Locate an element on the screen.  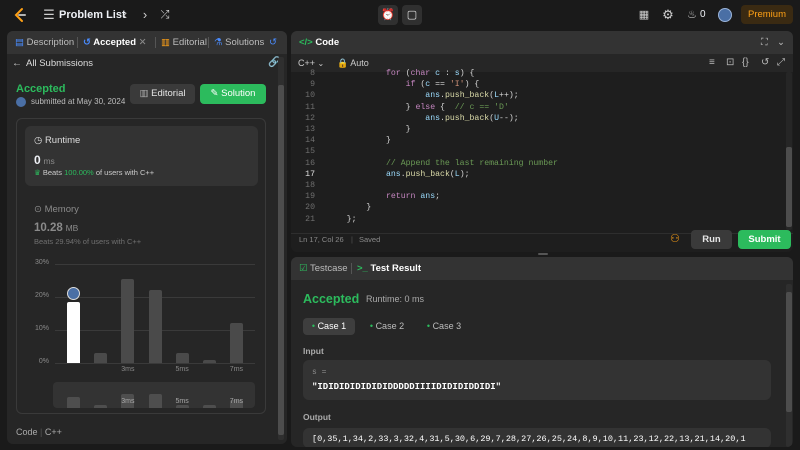
result-tab-bar: ☑ Testcase >_ Test Result is located at coordinates (542, 268).